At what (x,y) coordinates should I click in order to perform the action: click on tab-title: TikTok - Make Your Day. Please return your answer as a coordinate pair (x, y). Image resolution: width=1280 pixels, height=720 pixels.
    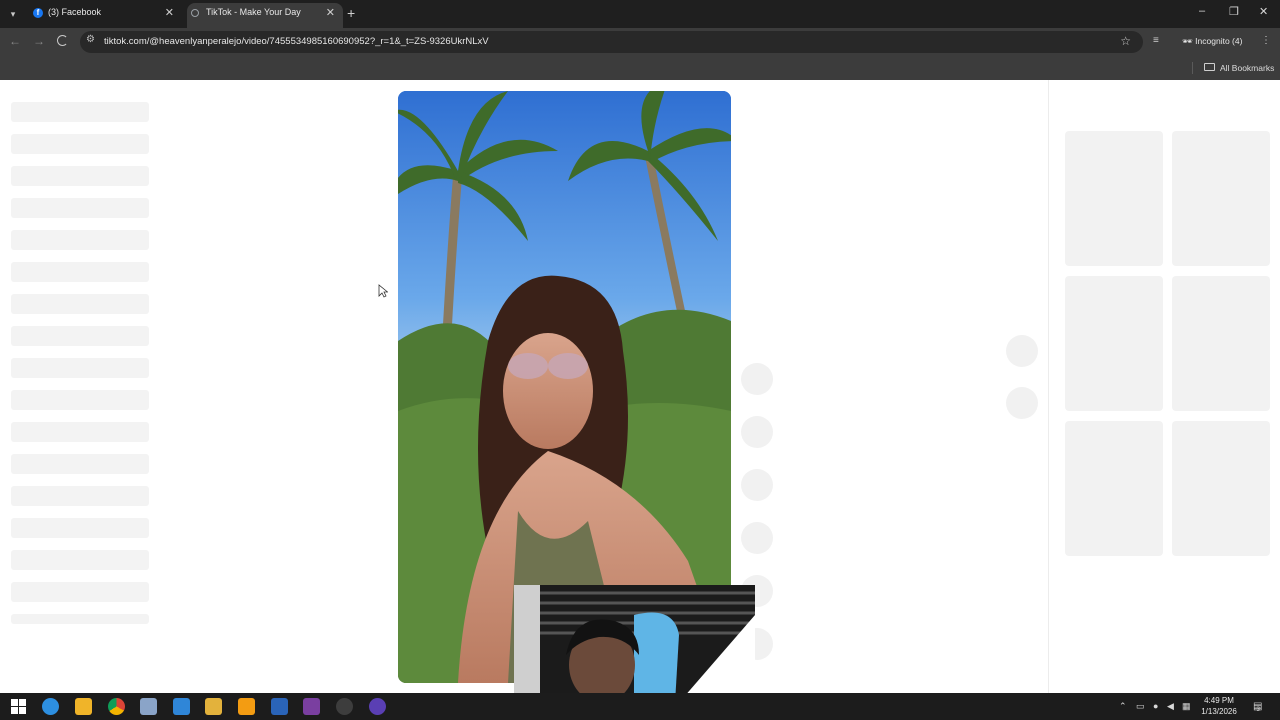
    Looking at the image, I should click on (253, 12).